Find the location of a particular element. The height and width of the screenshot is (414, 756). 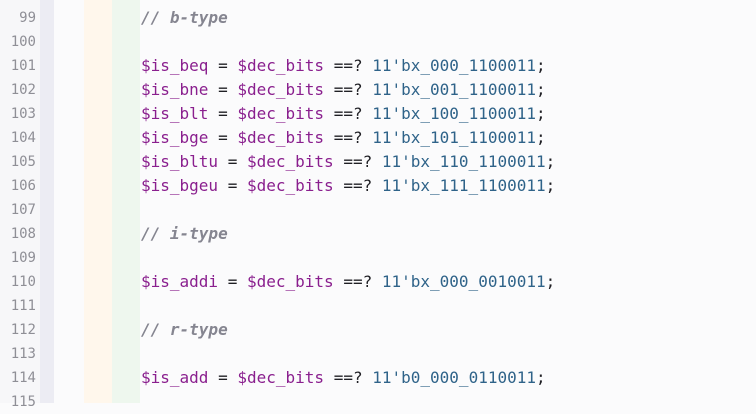

code-line: 108 // i-type is located at coordinates (378, 234).